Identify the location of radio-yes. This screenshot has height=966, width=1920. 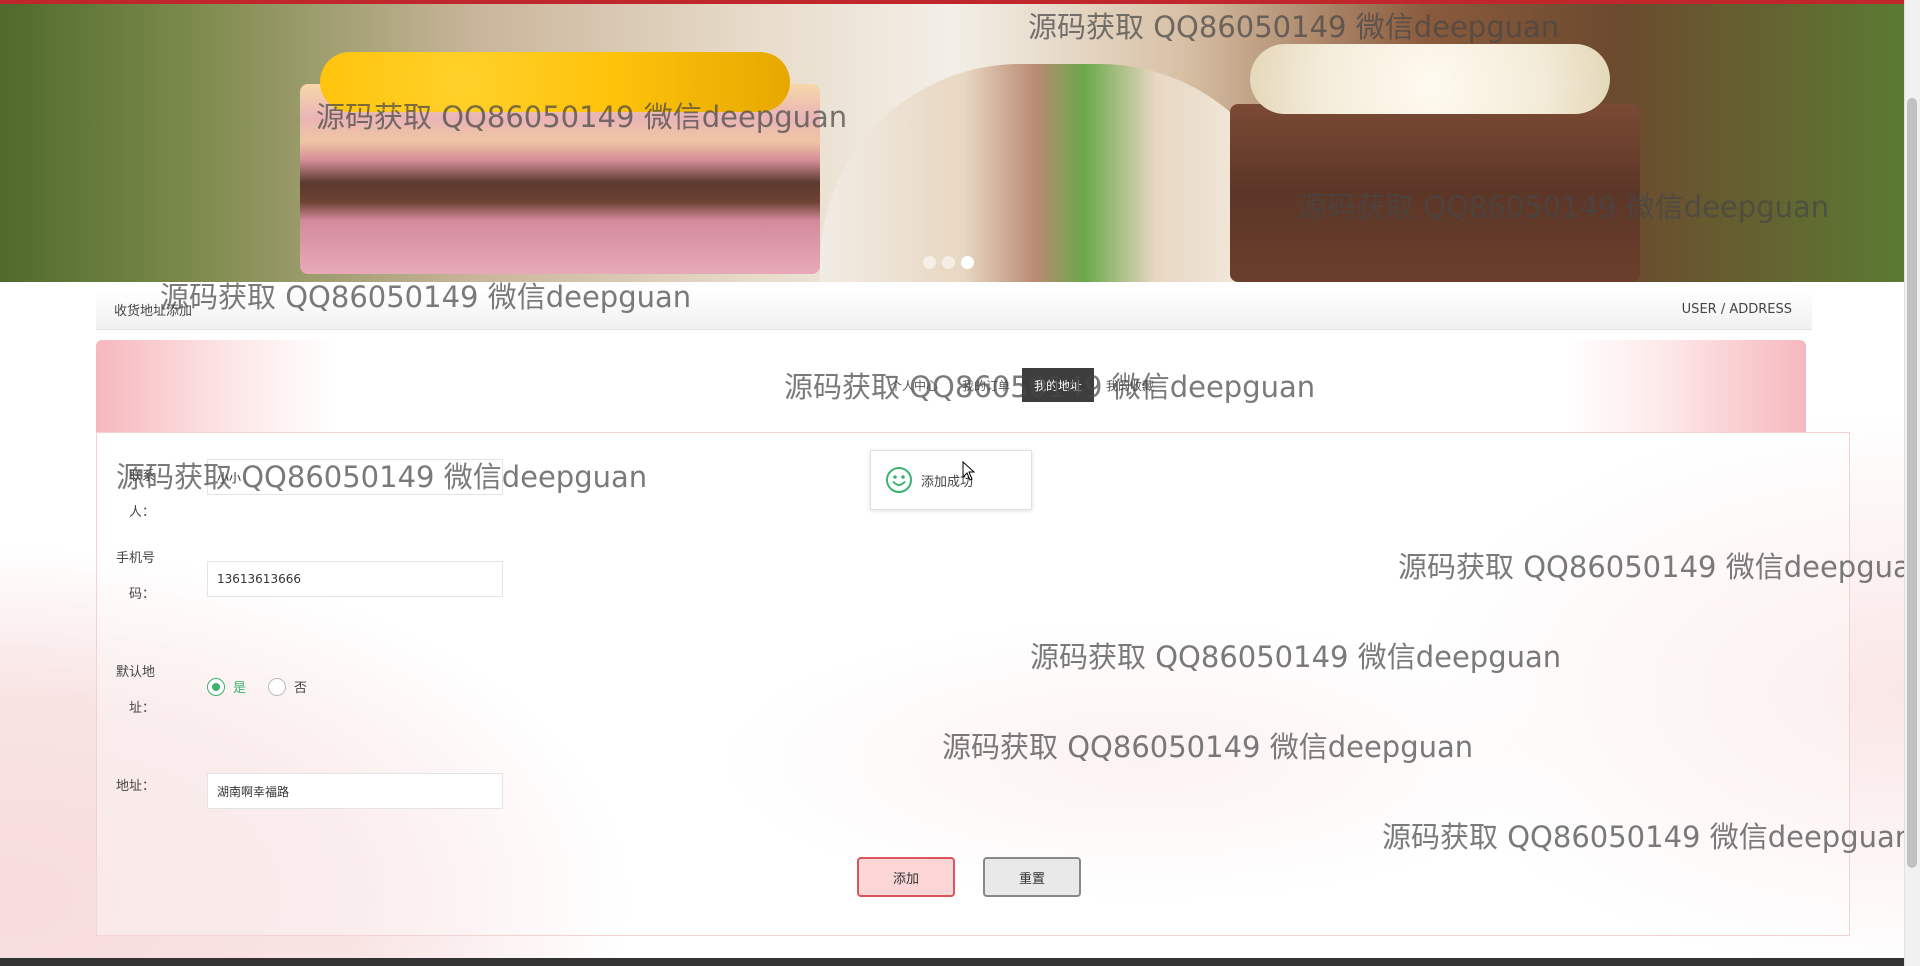
(216, 686).